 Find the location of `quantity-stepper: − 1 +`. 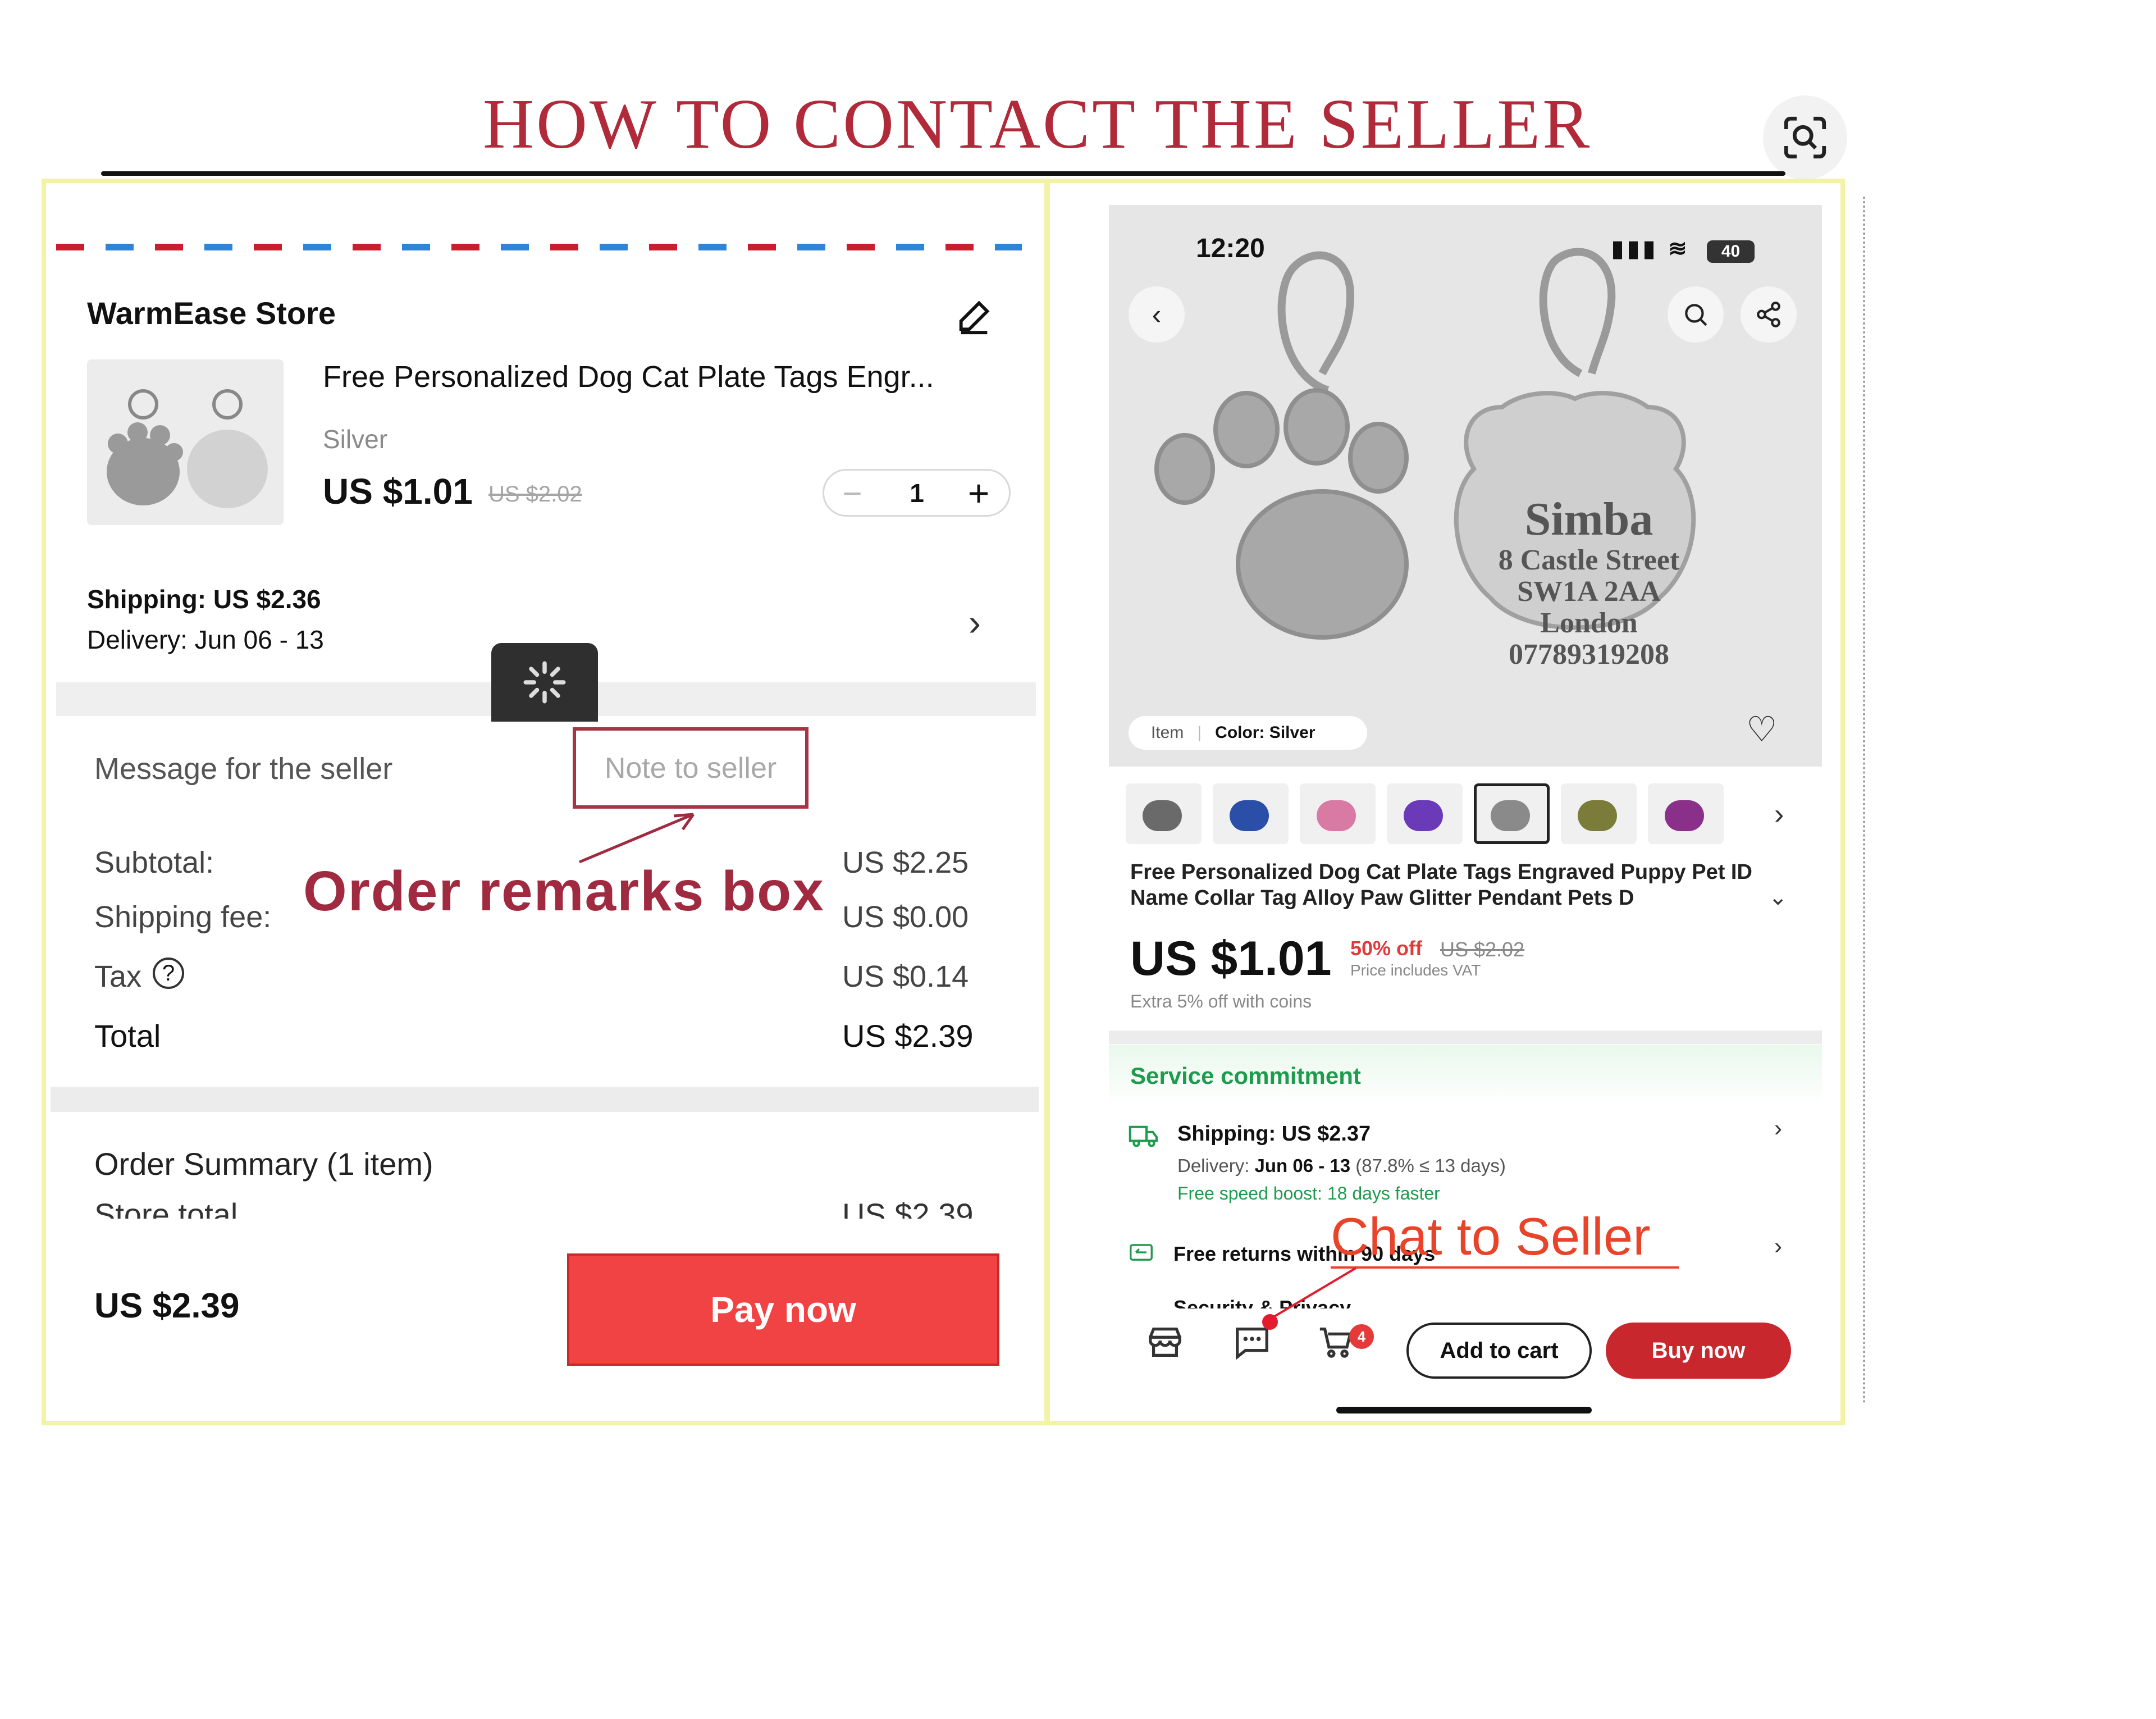

quantity-stepper: − 1 + is located at coordinates (917, 493).